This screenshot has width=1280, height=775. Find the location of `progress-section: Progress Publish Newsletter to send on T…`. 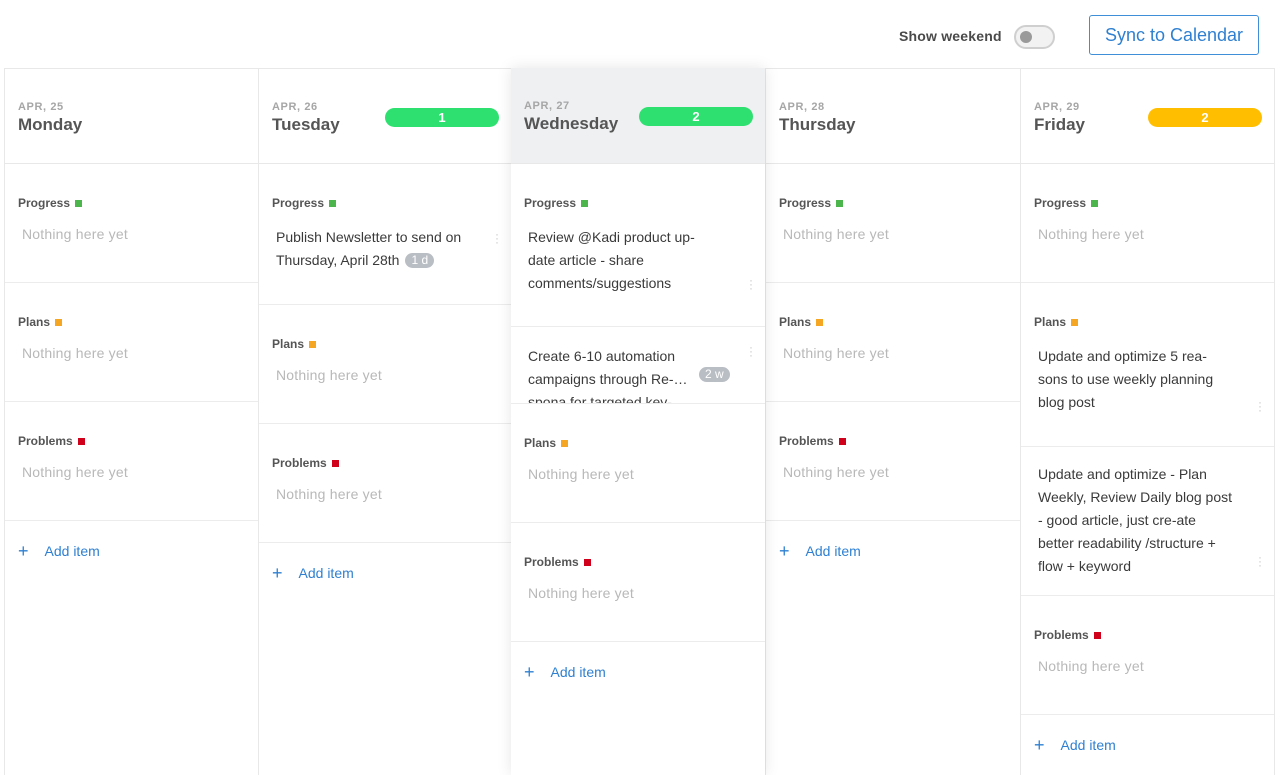

progress-section: Progress Publish Newsletter to send on T… is located at coordinates (385, 234).